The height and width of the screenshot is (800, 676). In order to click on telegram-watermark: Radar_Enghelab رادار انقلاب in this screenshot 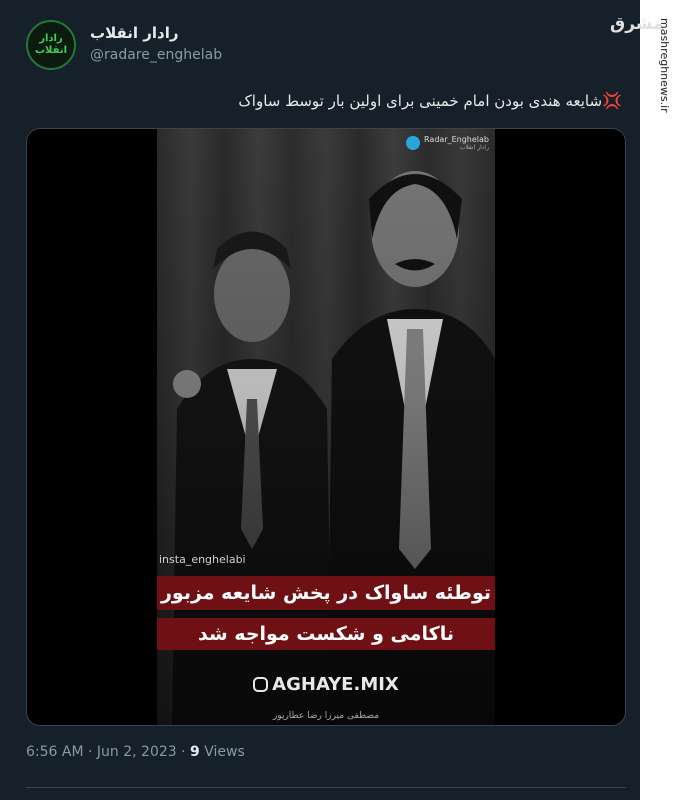, I will do `click(447, 143)`.